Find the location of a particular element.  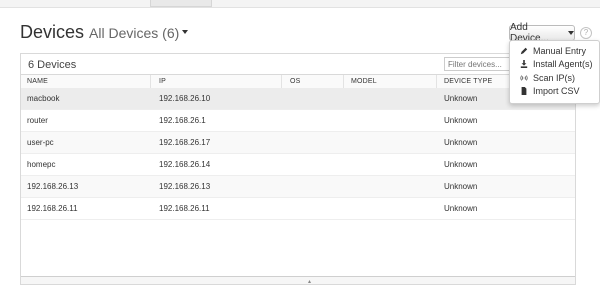

grip-icon: ▴ is located at coordinates (310, 282).